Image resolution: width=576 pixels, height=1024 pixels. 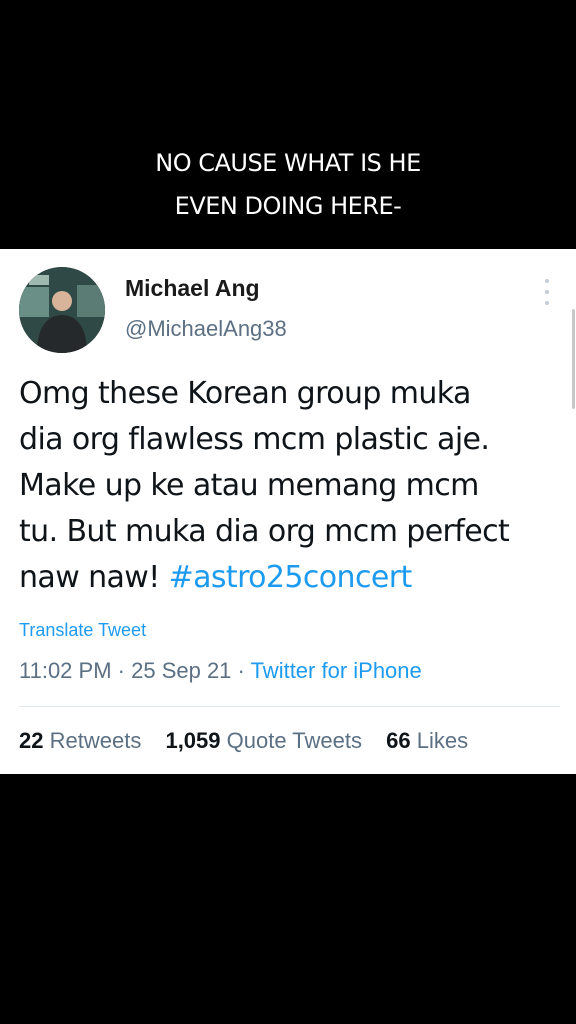 I want to click on tweet-stats: 22 Retweets 1,059 Quote Tweets 66 Likes, so click(x=252, y=741).